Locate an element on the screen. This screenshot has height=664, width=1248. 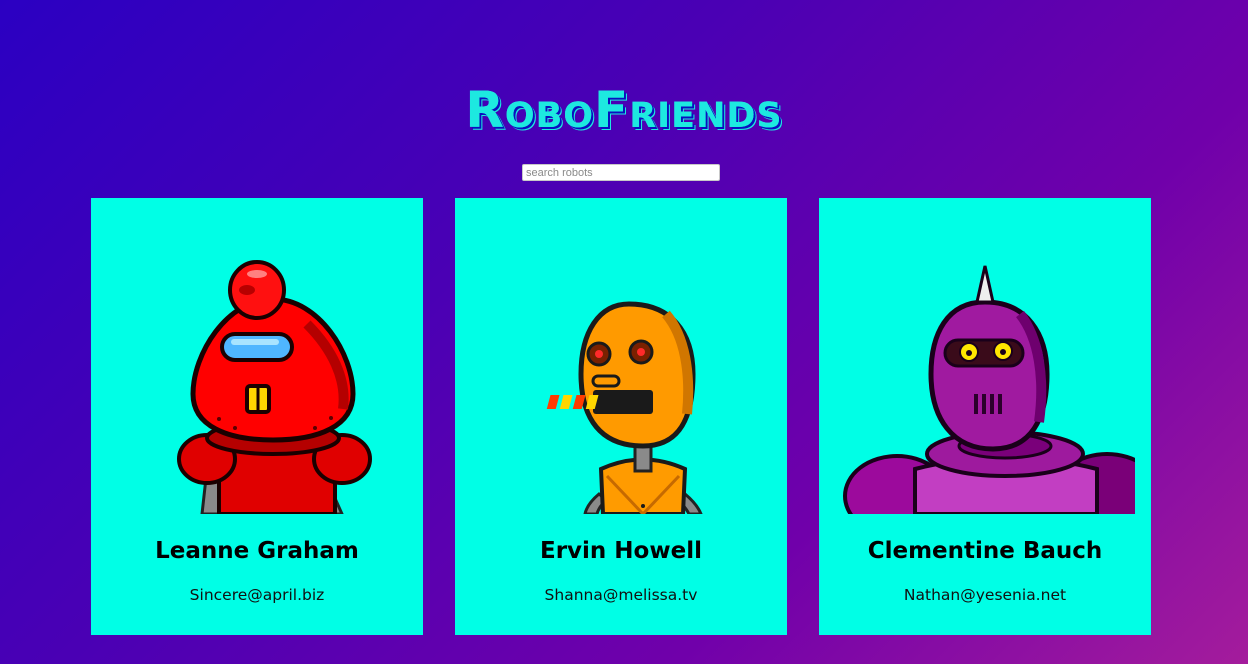
orange-robot-icon is located at coordinates (624, 407).